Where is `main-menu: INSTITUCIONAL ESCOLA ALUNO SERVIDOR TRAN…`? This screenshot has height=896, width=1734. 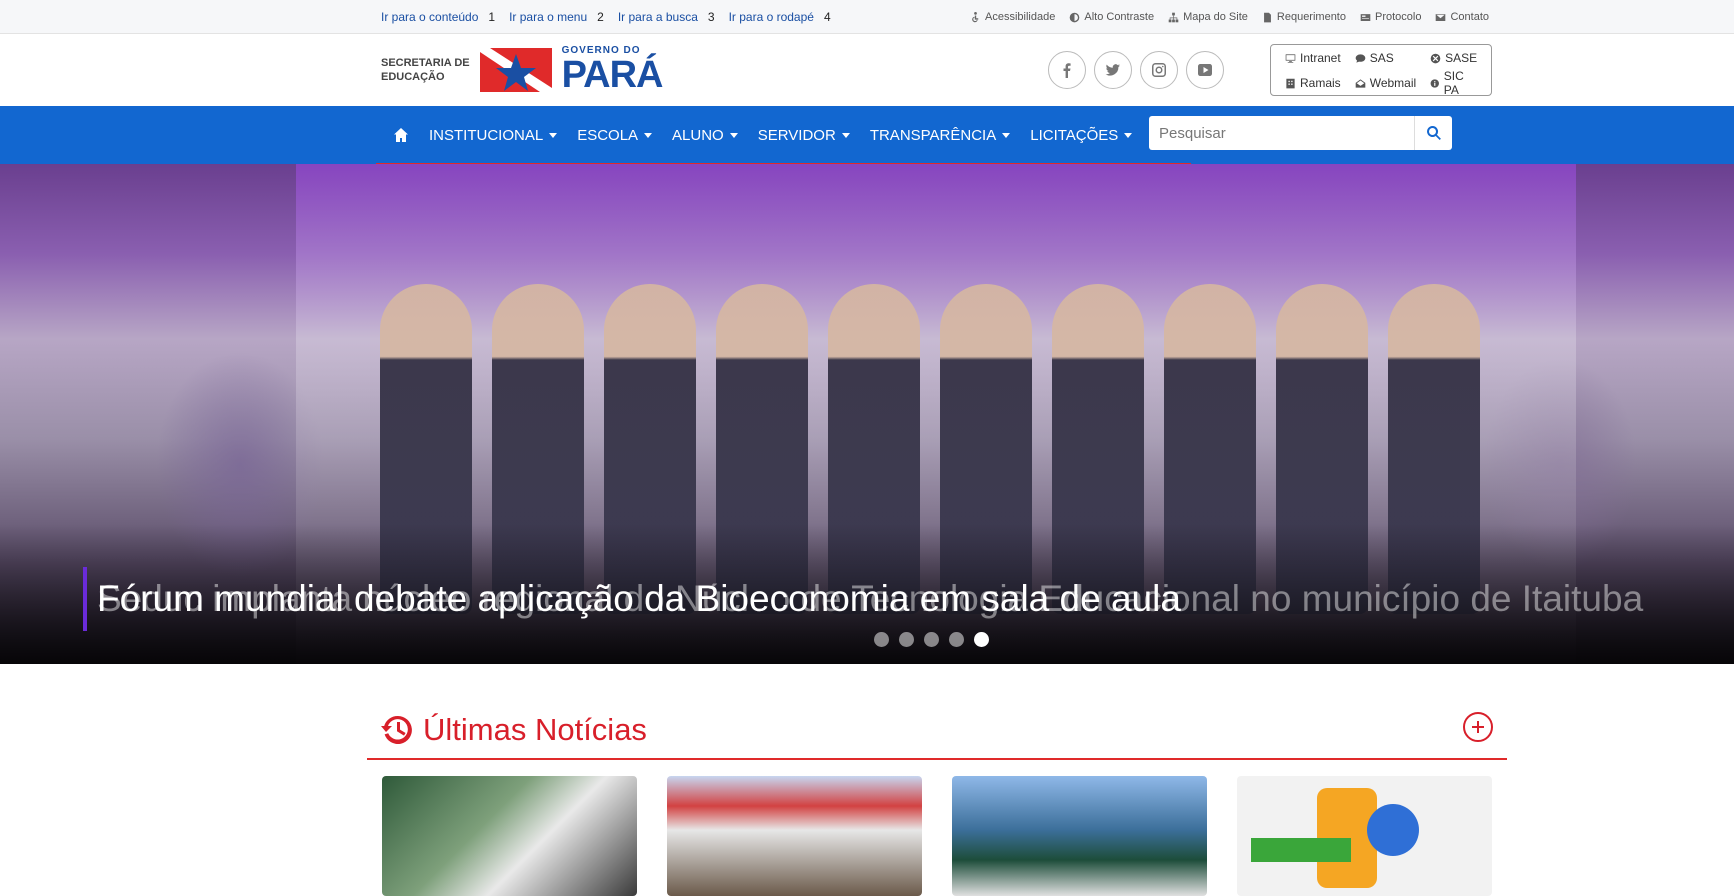
main-menu: INSTITUCIONAL ESCOLA ALUNO SERVIDOR TRAN… is located at coordinates (763, 135).